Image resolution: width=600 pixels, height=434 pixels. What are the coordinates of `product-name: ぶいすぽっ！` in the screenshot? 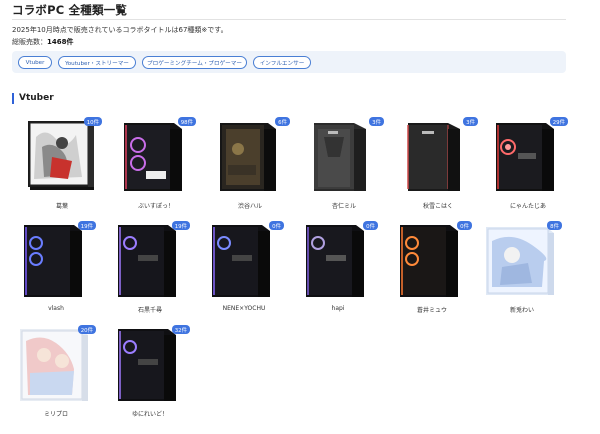 It's located at (155, 206).